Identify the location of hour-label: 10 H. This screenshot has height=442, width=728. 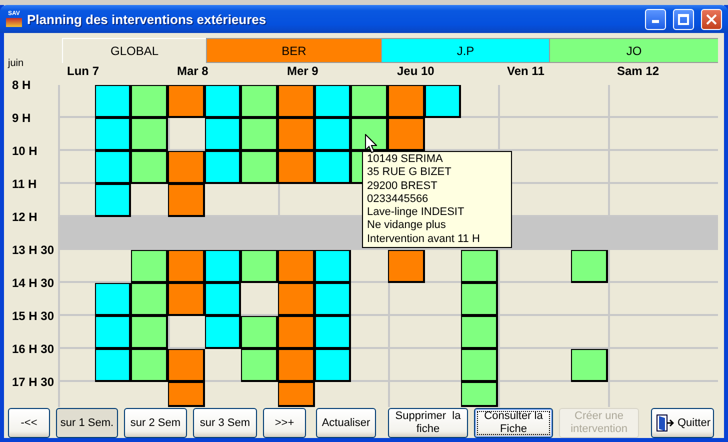
(24, 151).